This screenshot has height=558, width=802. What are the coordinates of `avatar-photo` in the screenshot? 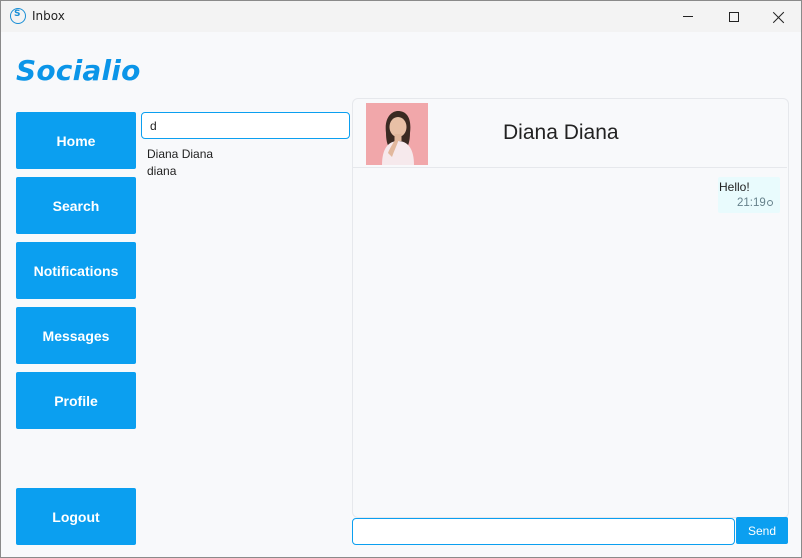 It's located at (397, 134).